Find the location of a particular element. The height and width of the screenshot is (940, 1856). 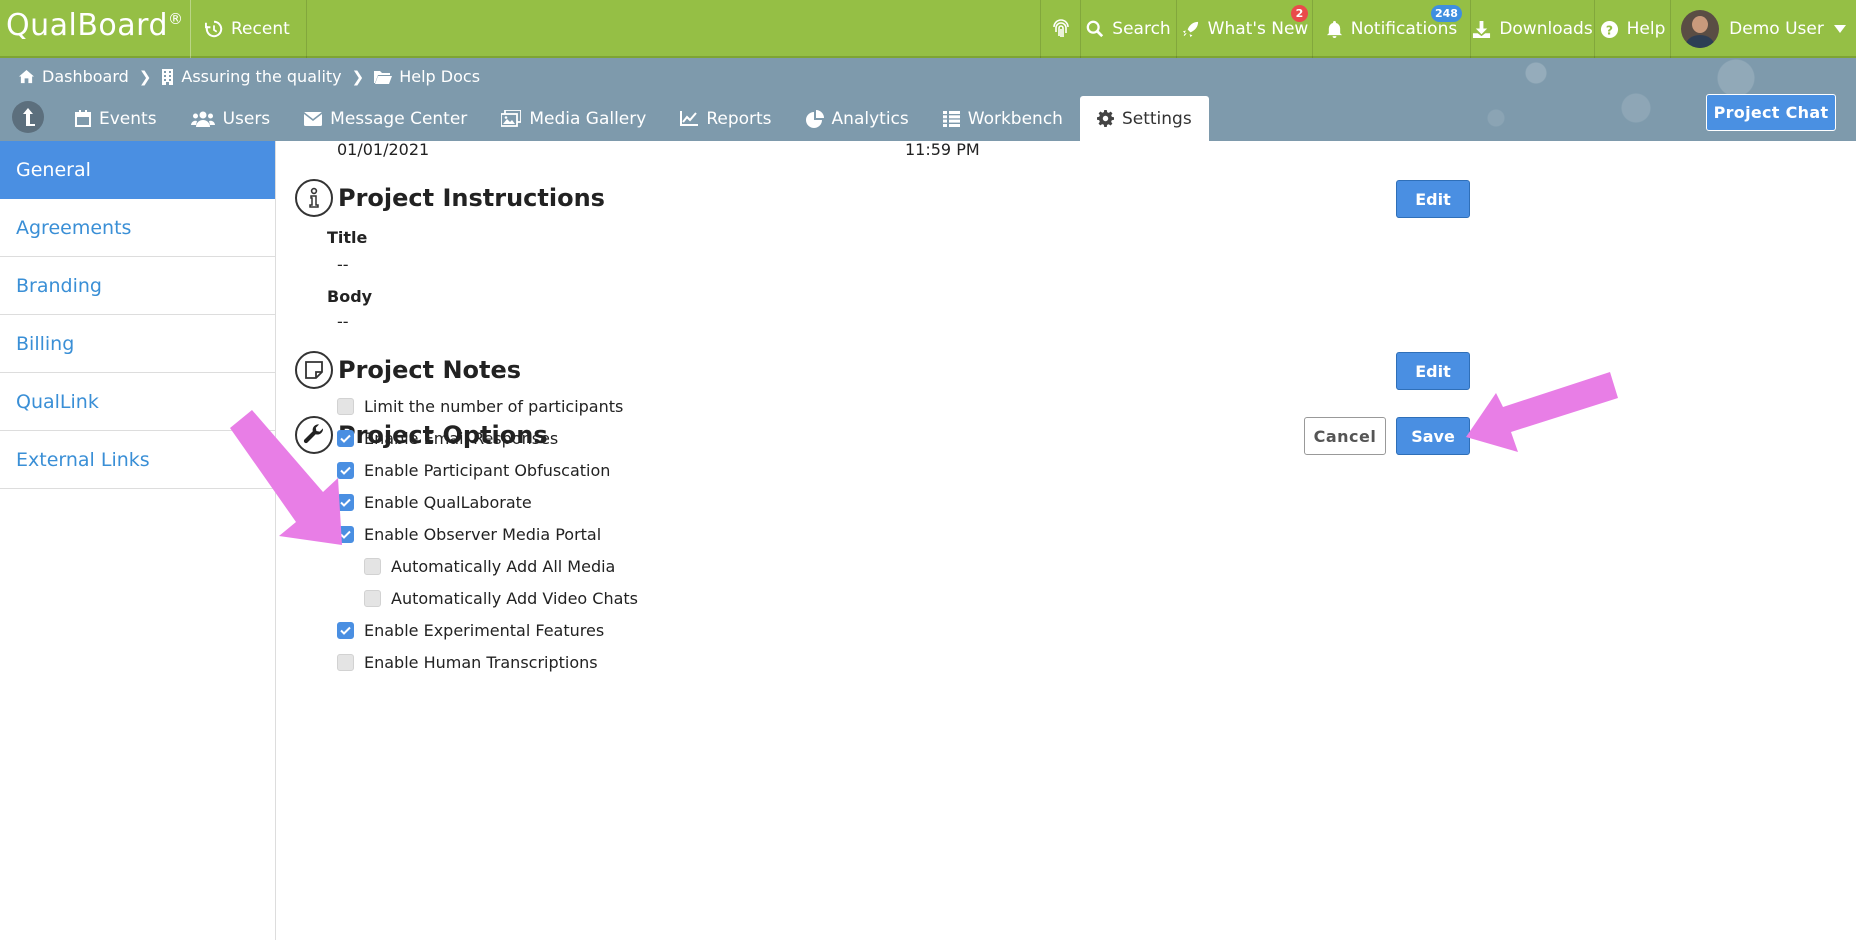

search-icon is located at coordinates (1095, 29).